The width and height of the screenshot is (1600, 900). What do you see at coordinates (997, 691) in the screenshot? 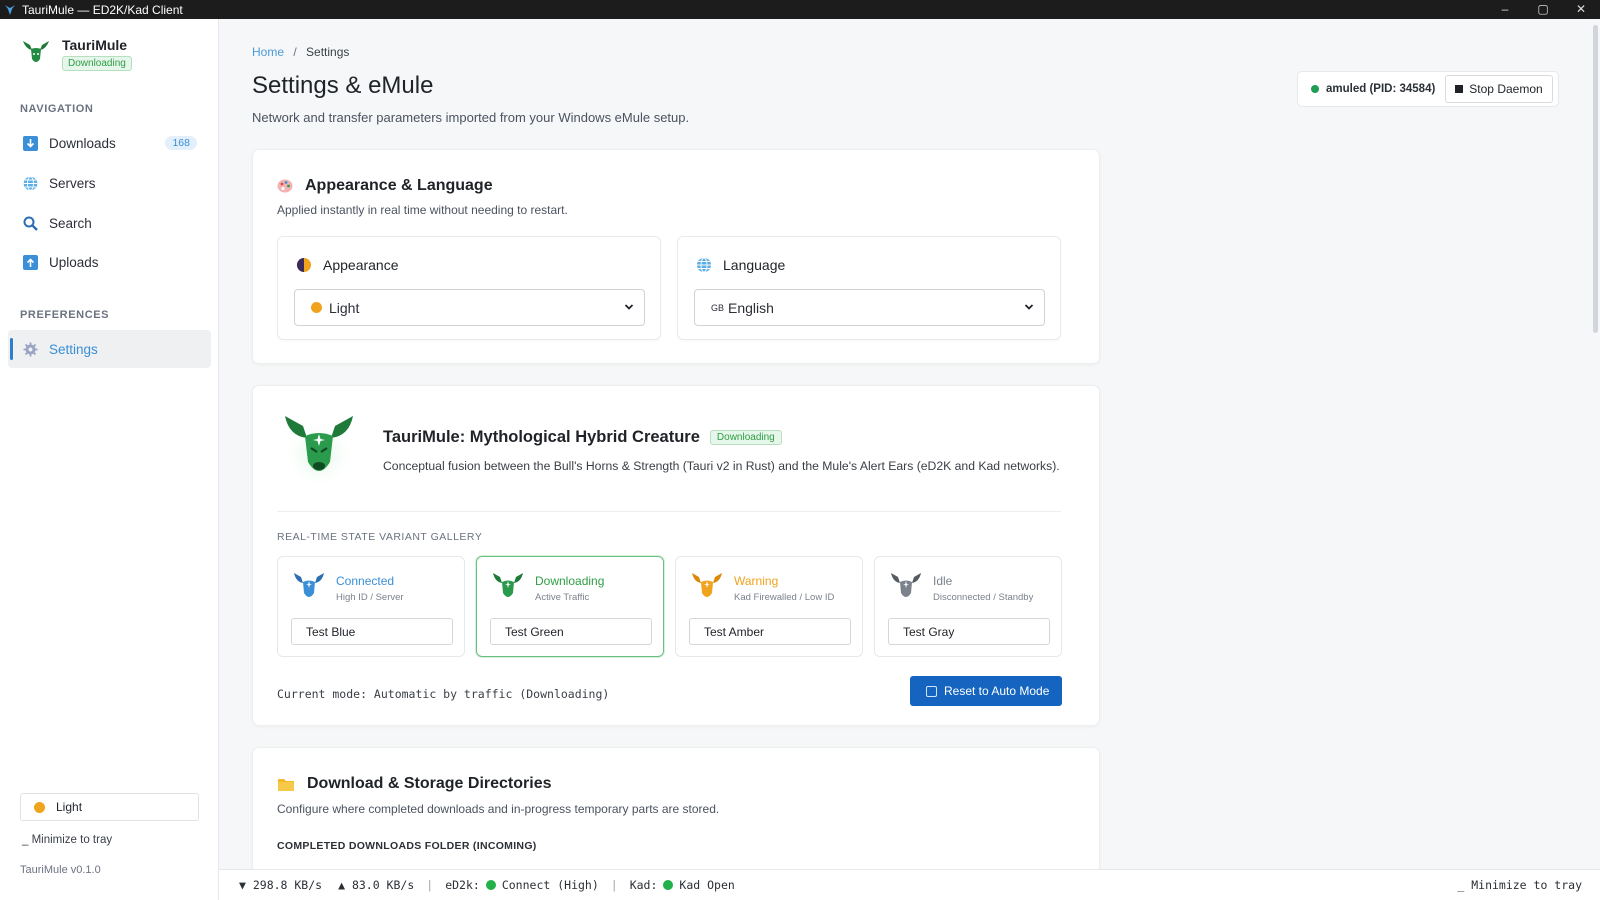
I see `reset-auto-mode-label: Reset to Auto Mode` at bounding box center [997, 691].